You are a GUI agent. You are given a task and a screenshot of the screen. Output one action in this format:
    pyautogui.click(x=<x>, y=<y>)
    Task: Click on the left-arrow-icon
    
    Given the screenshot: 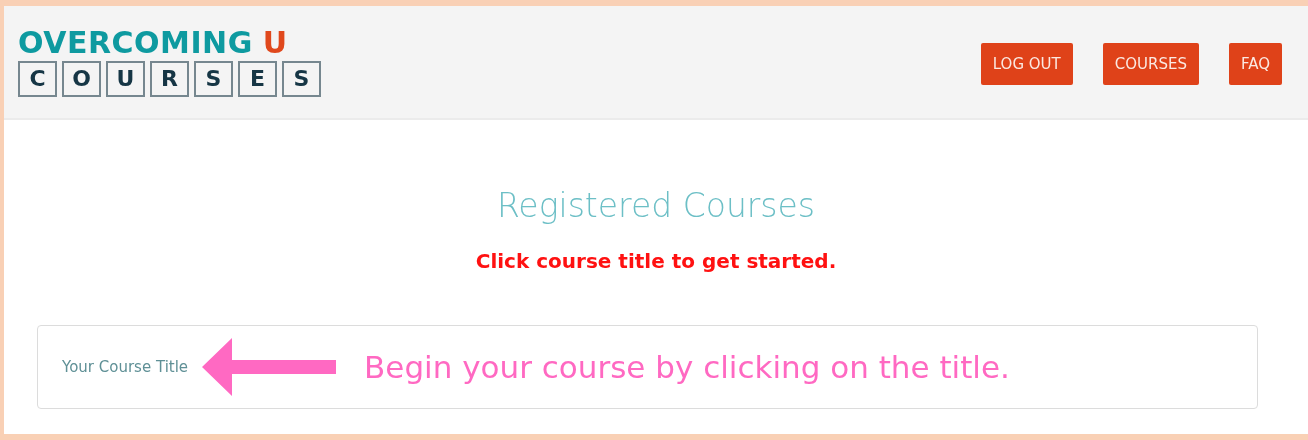 What is the action you would take?
    pyautogui.click(x=269, y=367)
    